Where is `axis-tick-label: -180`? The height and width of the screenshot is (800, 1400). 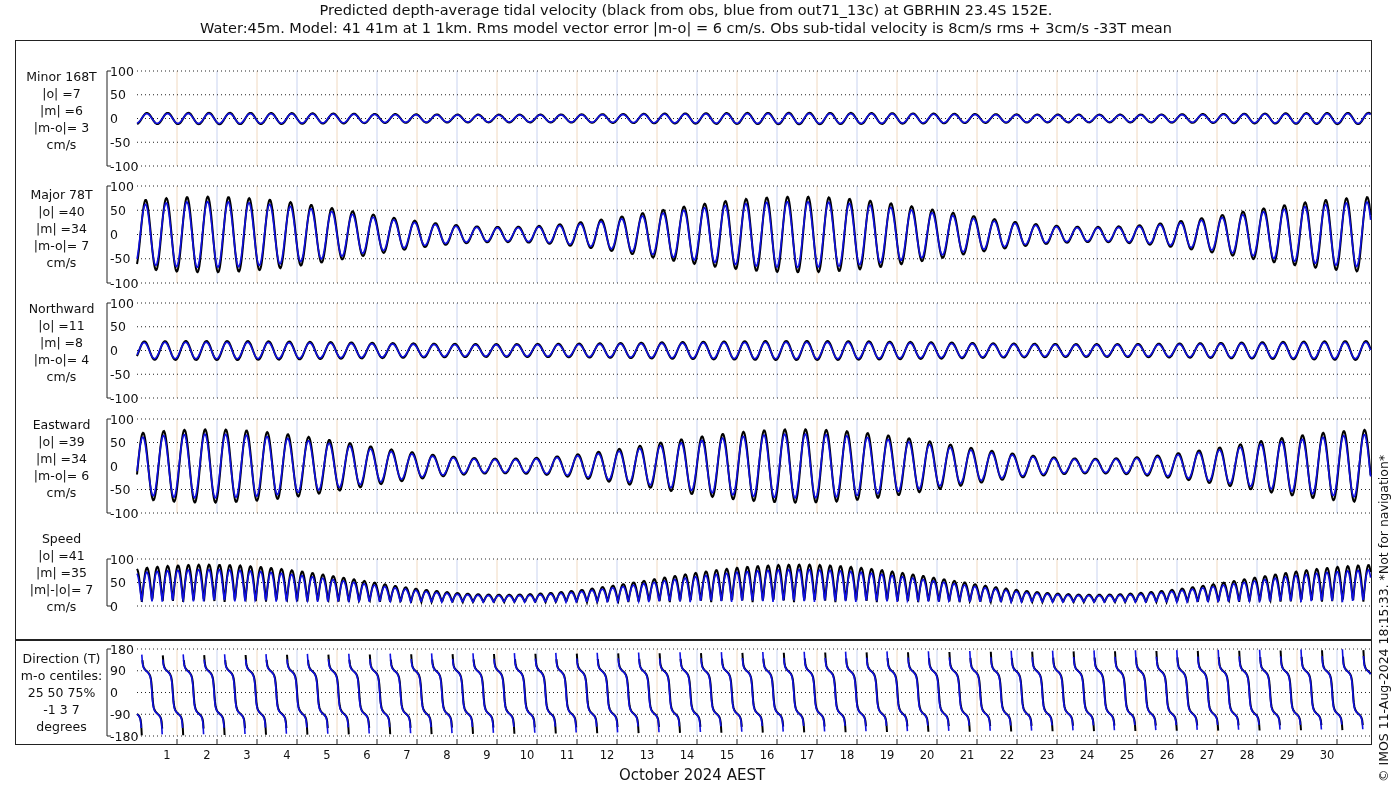
axis-tick-label: -180 is located at coordinates (124, 736).